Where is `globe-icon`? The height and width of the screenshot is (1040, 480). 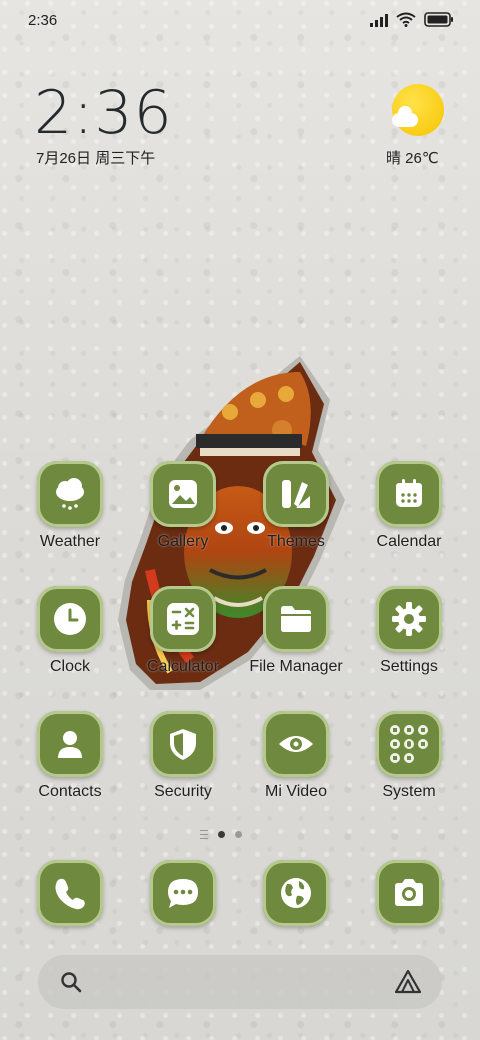 globe-icon is located at coordinates (296, 893).